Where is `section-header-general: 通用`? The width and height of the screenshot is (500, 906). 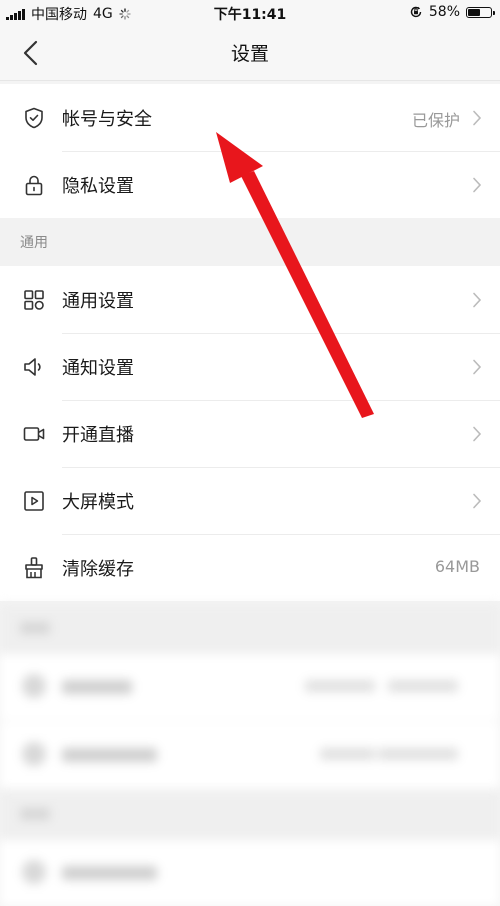 section-header-general: 通用 is located at coordinates (250, 242).